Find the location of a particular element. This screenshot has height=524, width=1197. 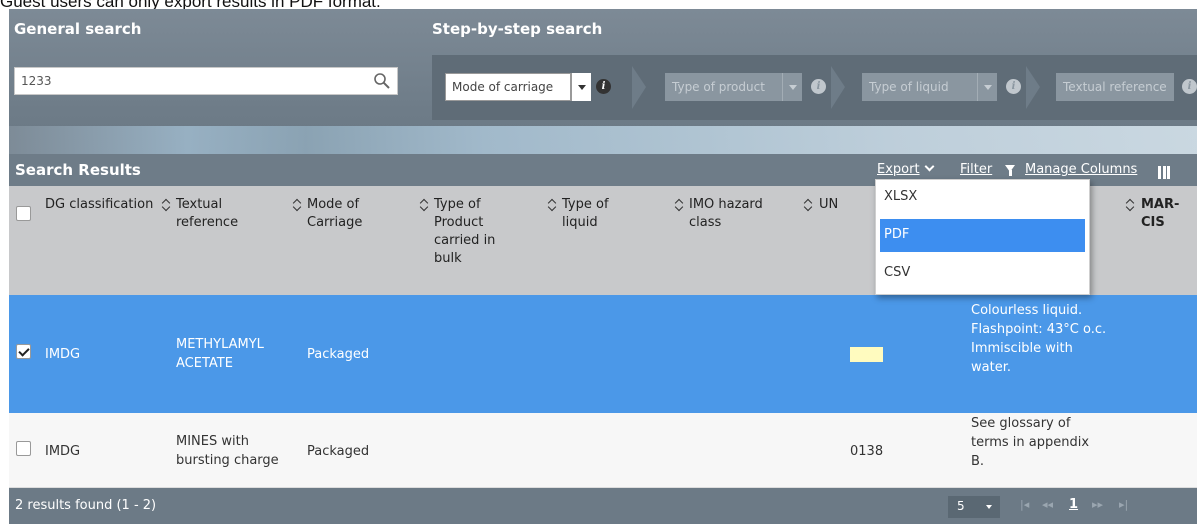

column-header-type-of-product: Type of Product carried in bulk is located at coordinates (474, 232).